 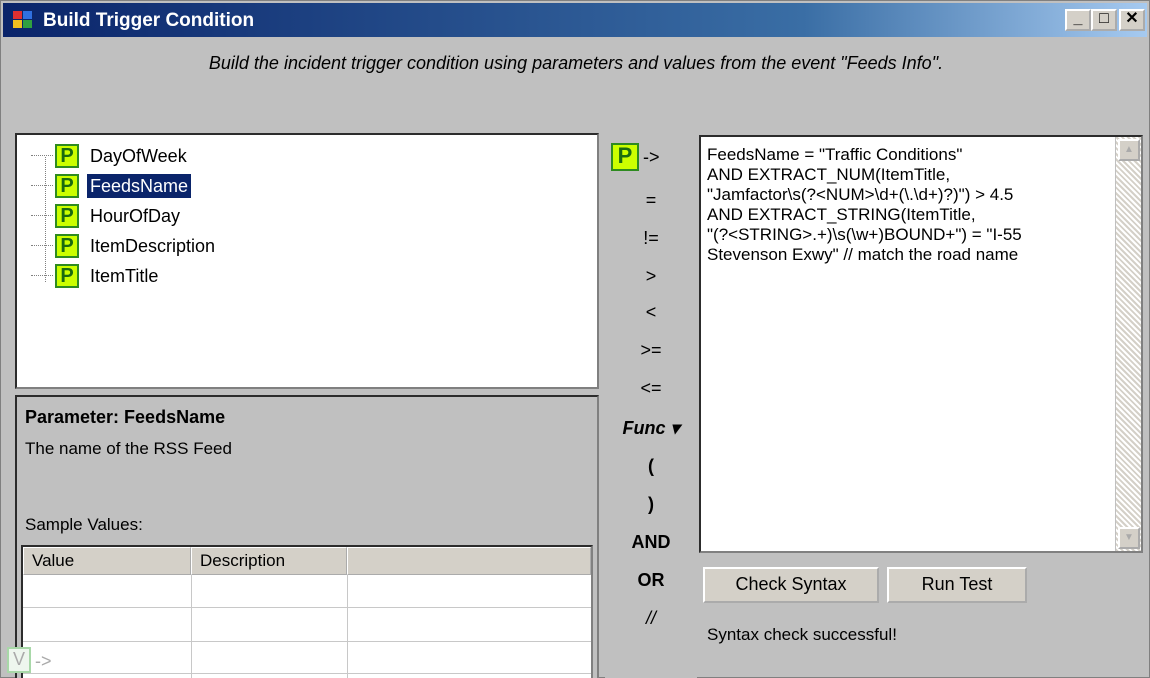 I want to click on column-header-description: Description, so click(x=269, y=561).